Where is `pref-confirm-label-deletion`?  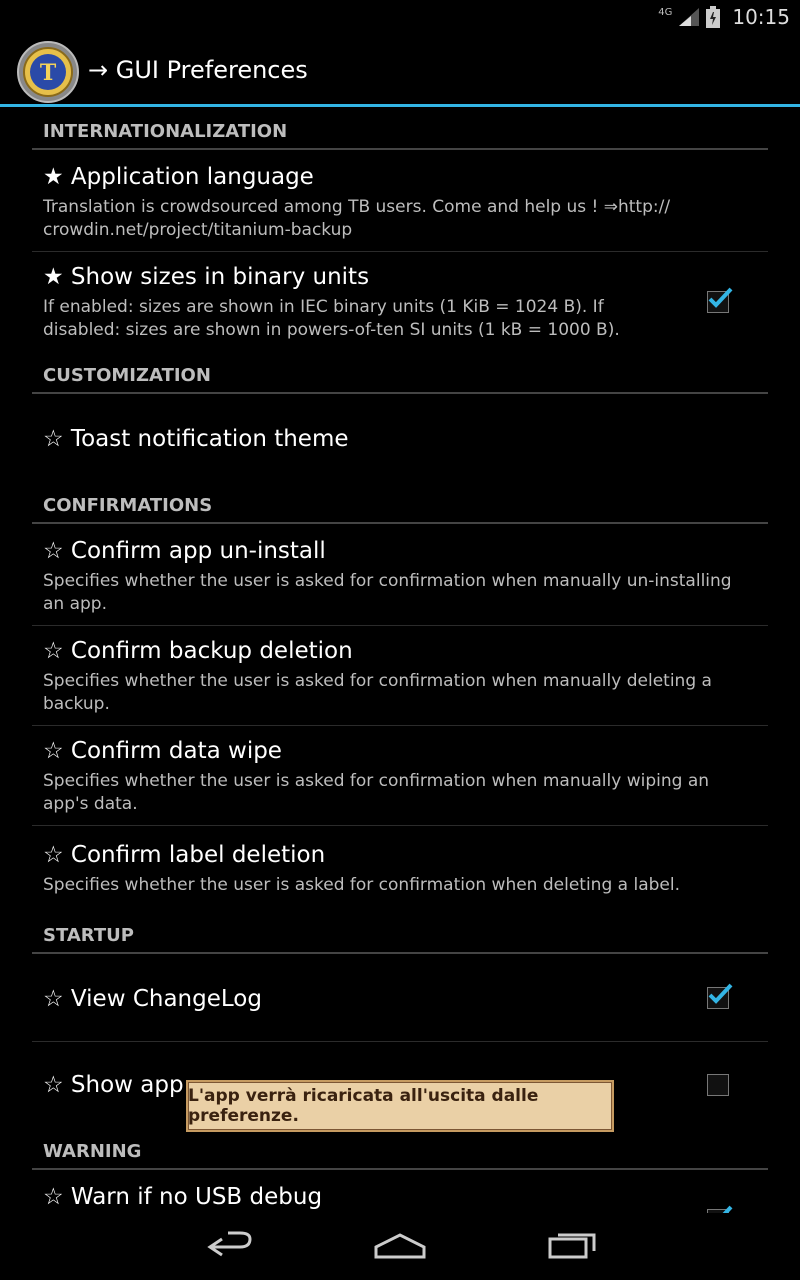 pref-confirm-label-deletion is located at coordinates (400, 871).